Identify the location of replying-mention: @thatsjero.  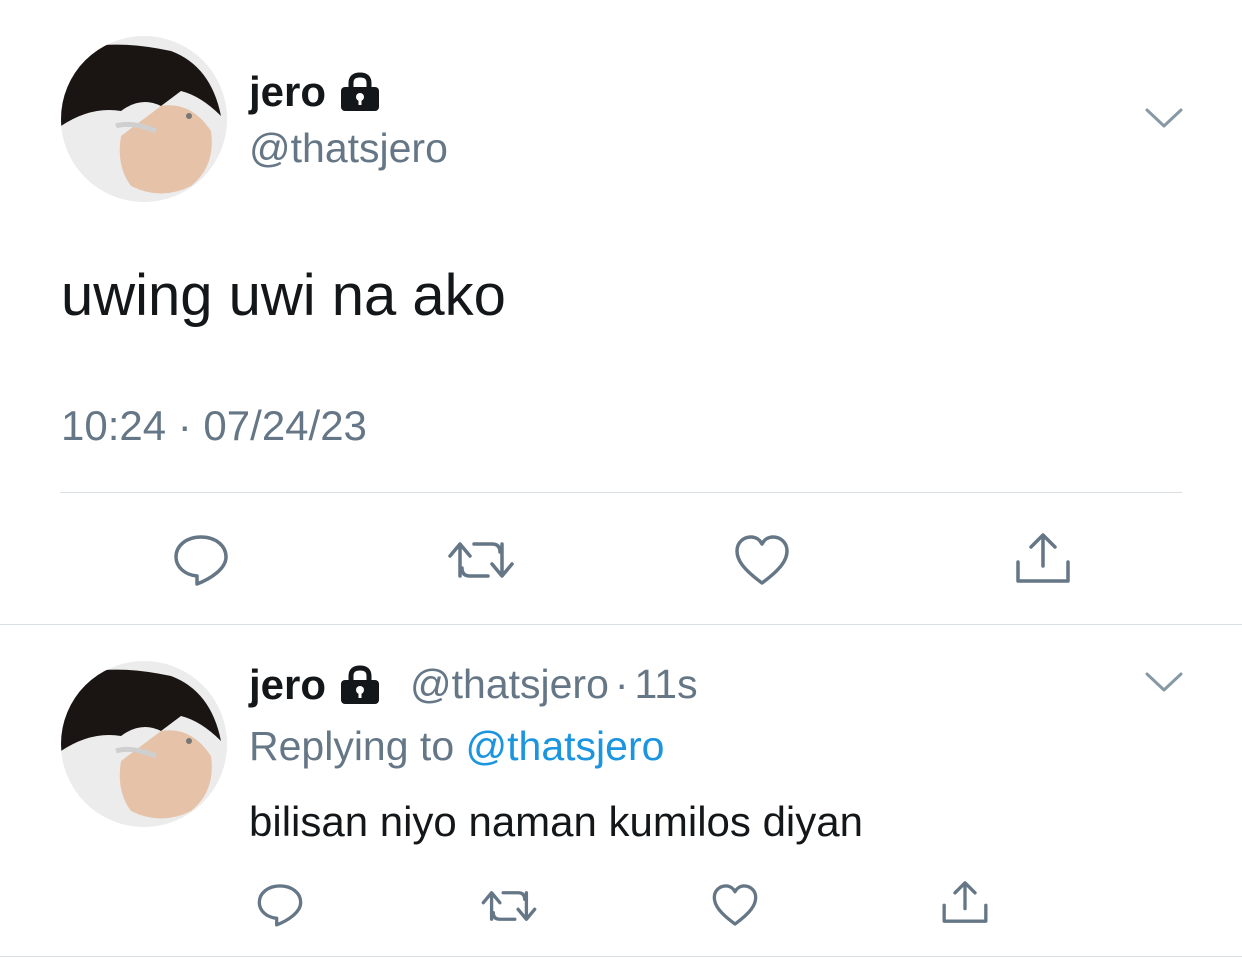
(565, 746).